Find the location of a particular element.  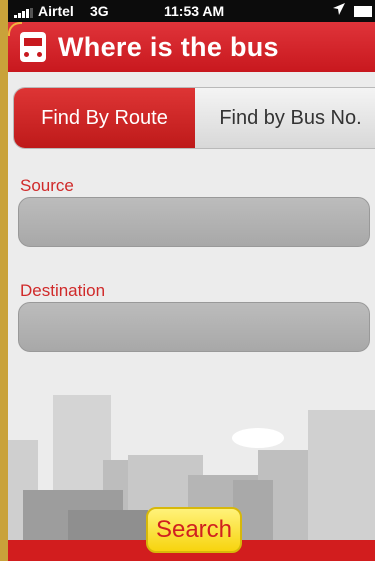

carrier-name: Airtel is located at coordinates (56, 11).